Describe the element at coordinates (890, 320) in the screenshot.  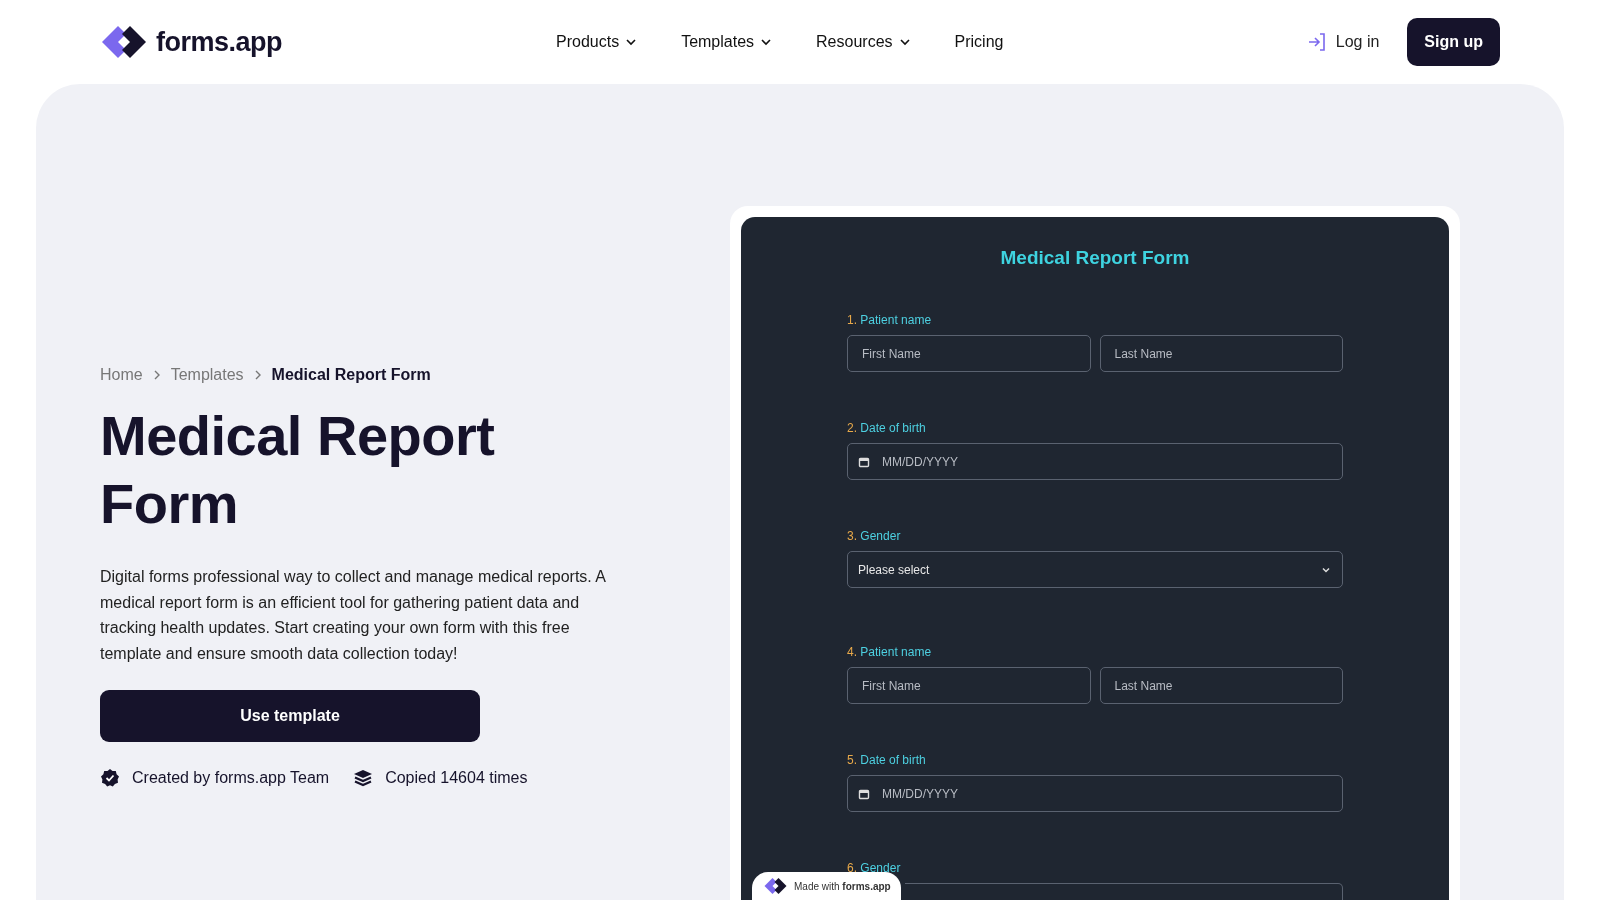
I see `question-label: 1. Patient name` at that location.